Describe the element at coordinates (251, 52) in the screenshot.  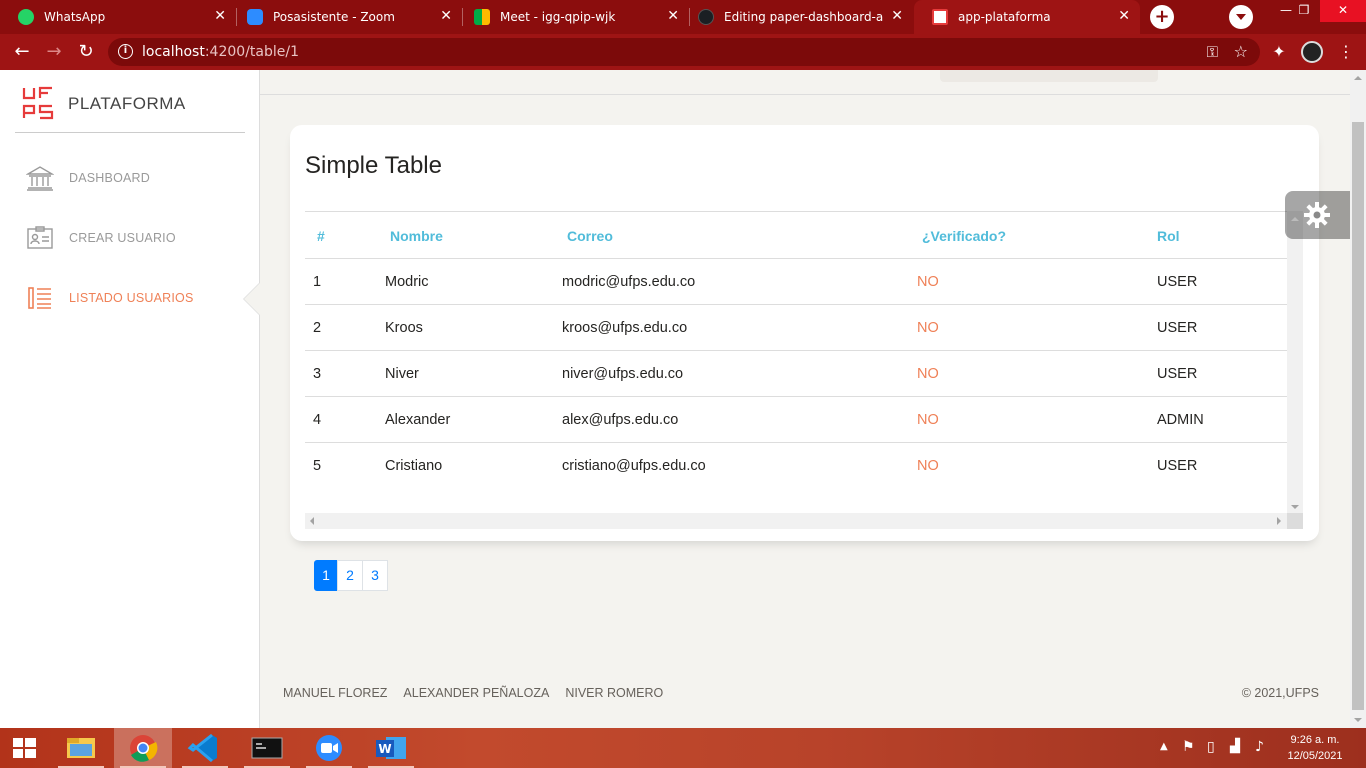
I see `url-path: :4200/table/1` at that location.